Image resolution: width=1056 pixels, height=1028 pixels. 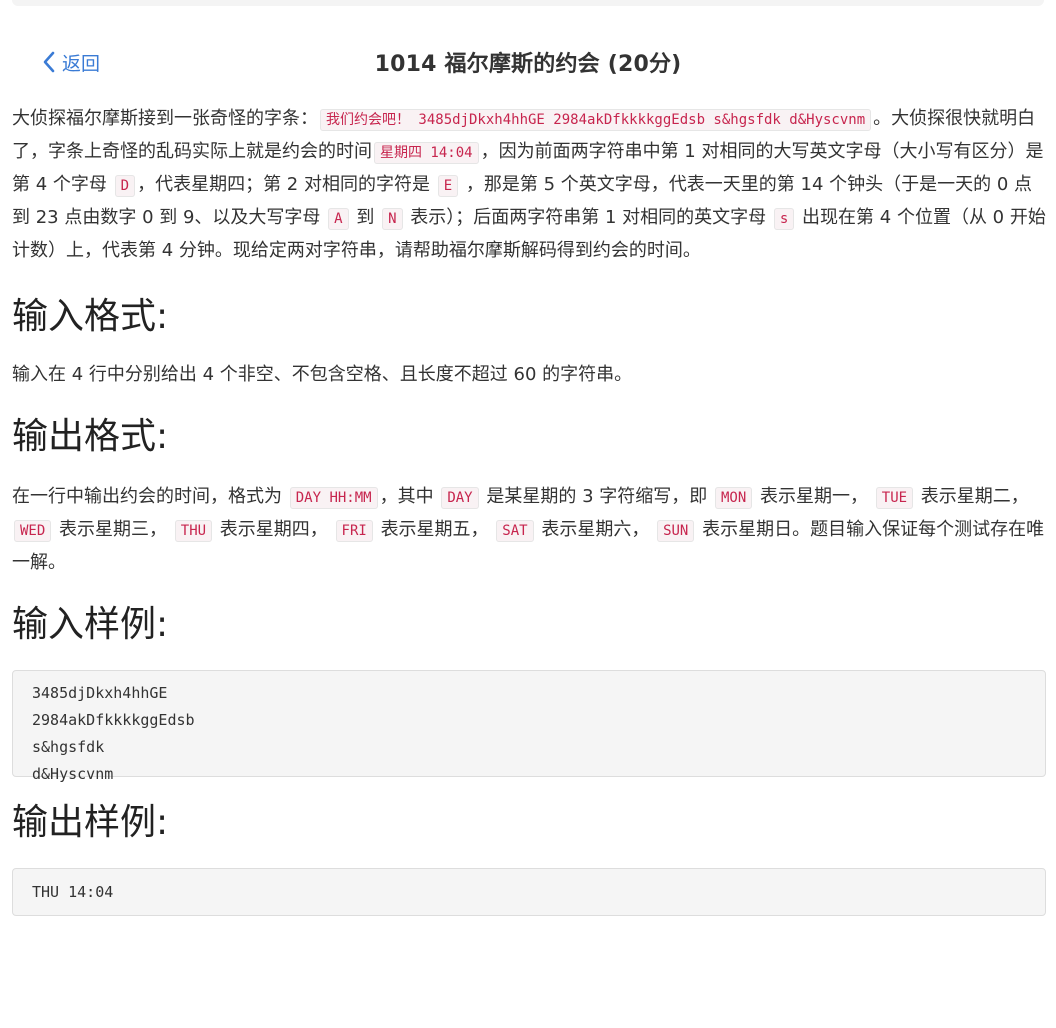 I want to click on output-text: ，其中, so click(x=406, y=496).